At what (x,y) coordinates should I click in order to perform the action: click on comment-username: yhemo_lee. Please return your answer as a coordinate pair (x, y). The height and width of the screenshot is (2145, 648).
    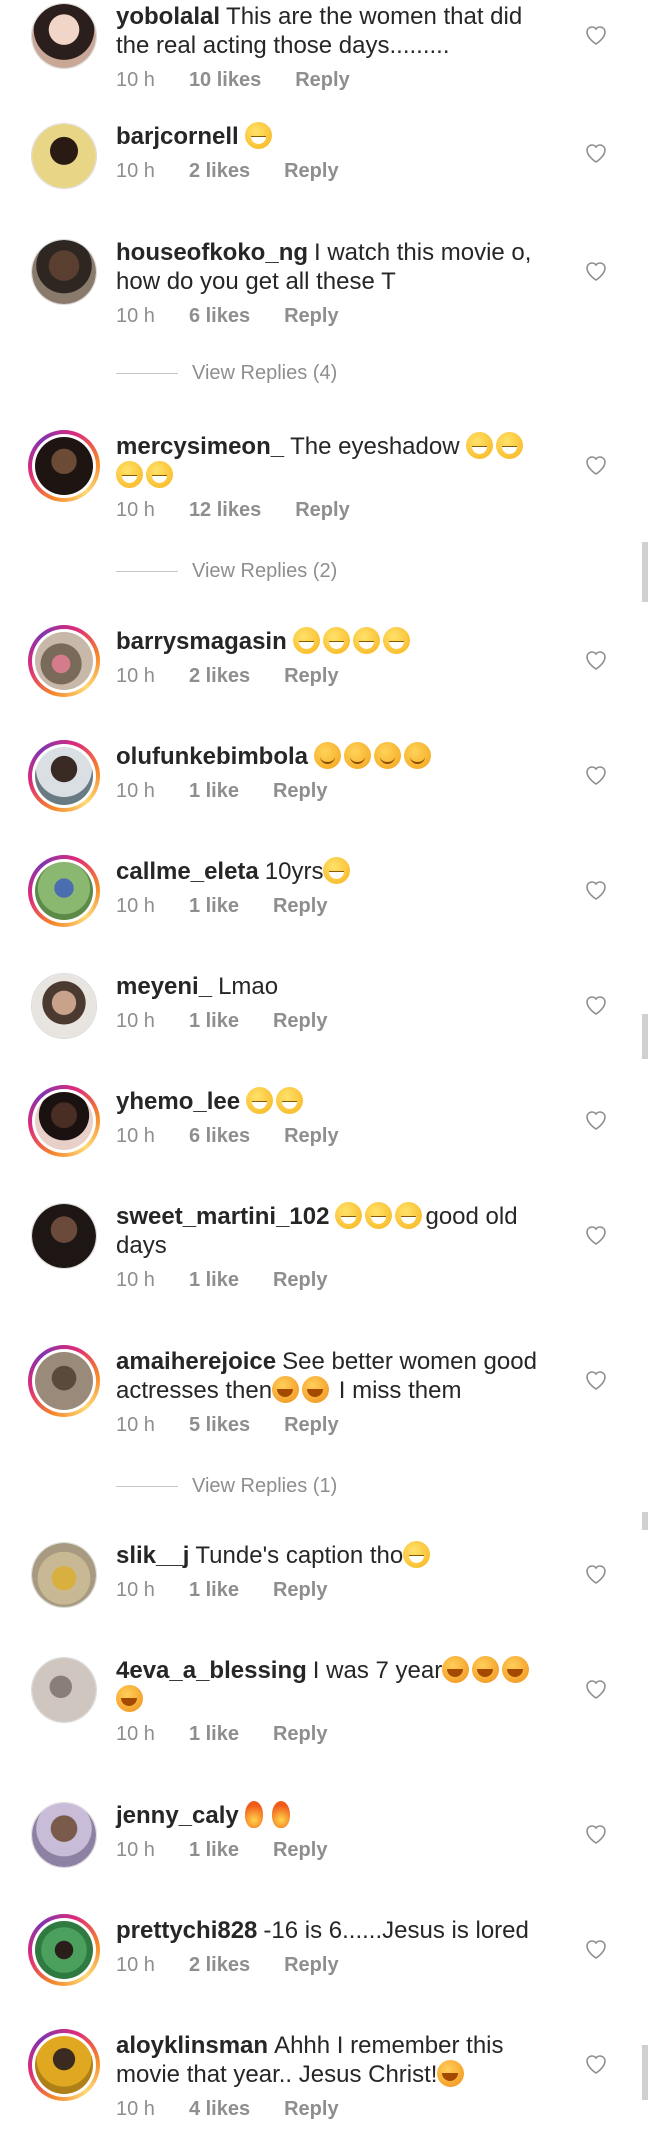
    Looking at the image, I should click on (178, 1101).